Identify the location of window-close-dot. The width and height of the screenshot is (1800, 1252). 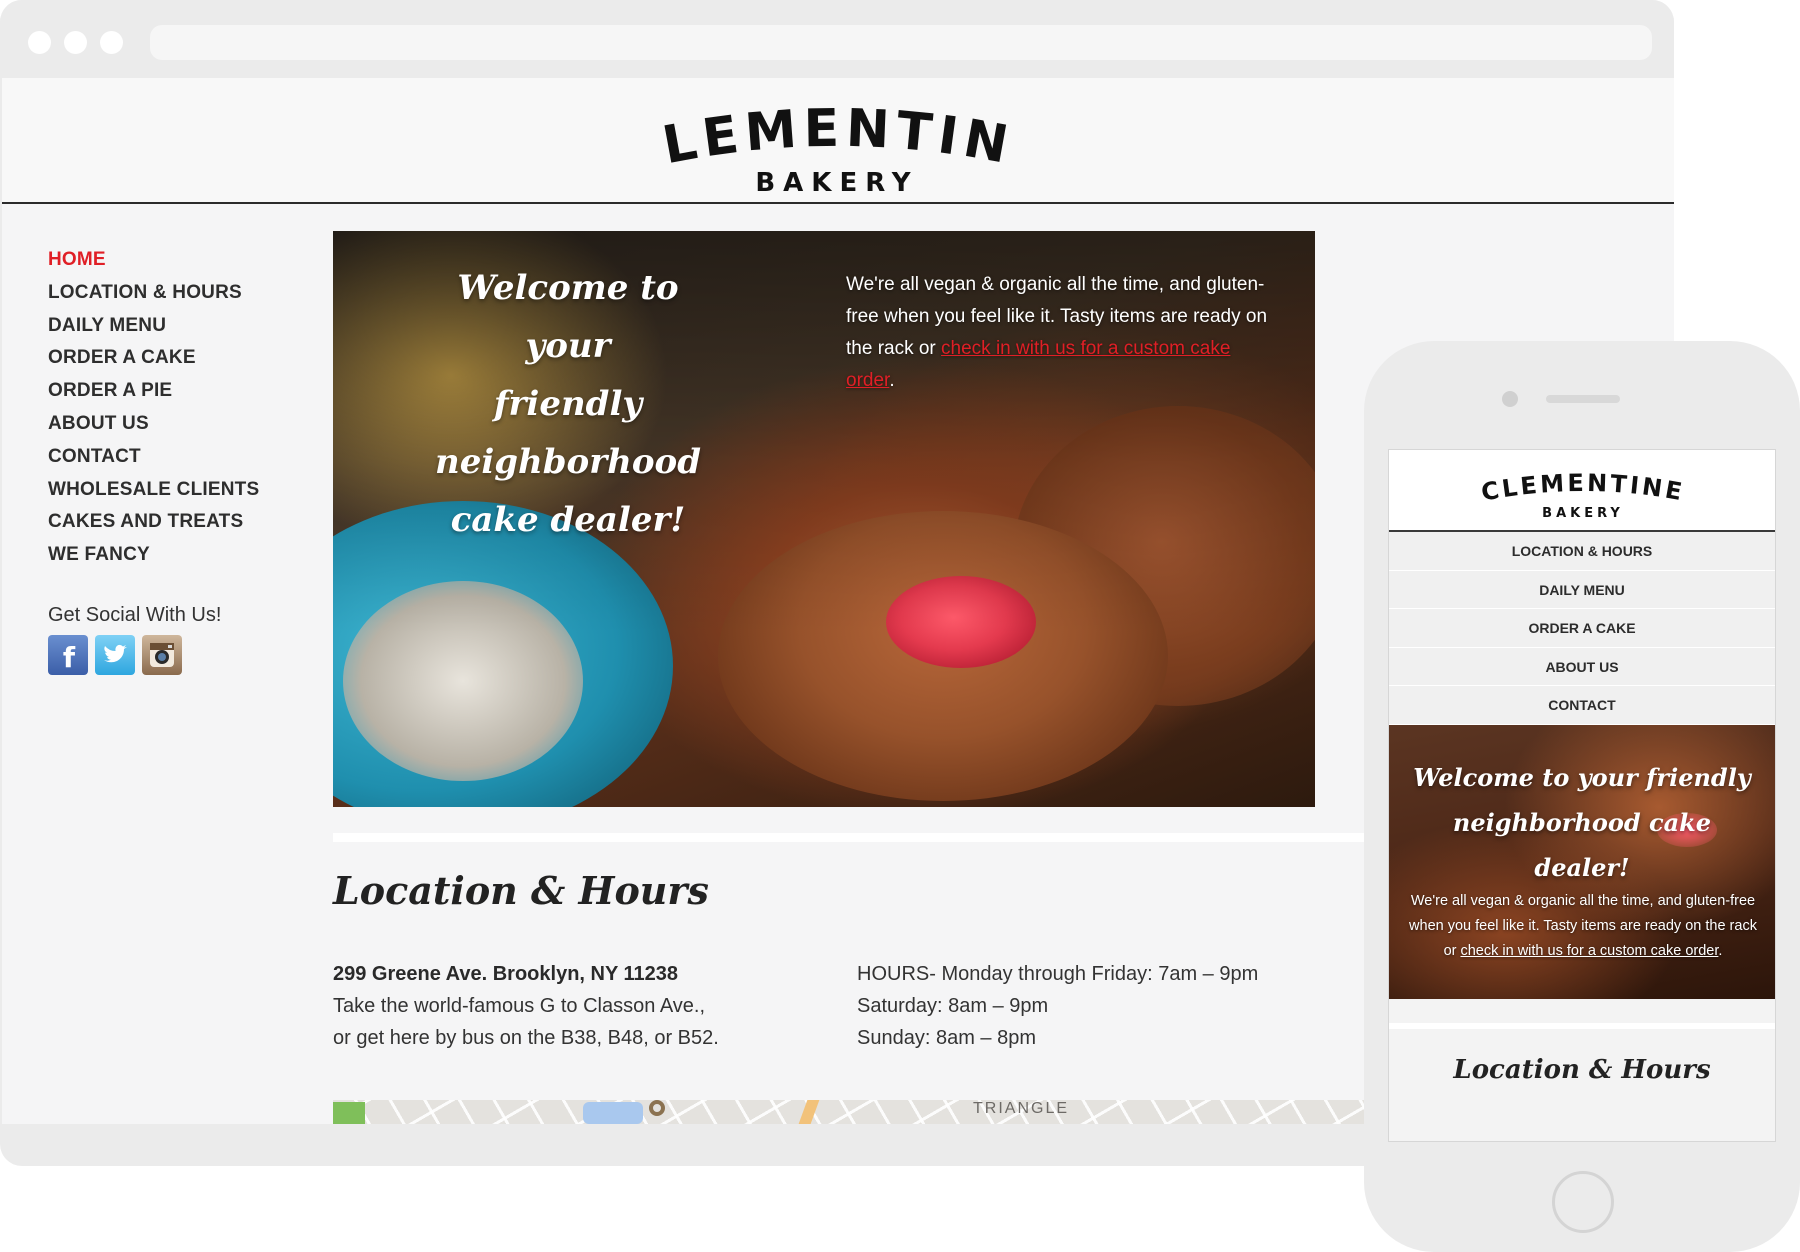
(39, 42).